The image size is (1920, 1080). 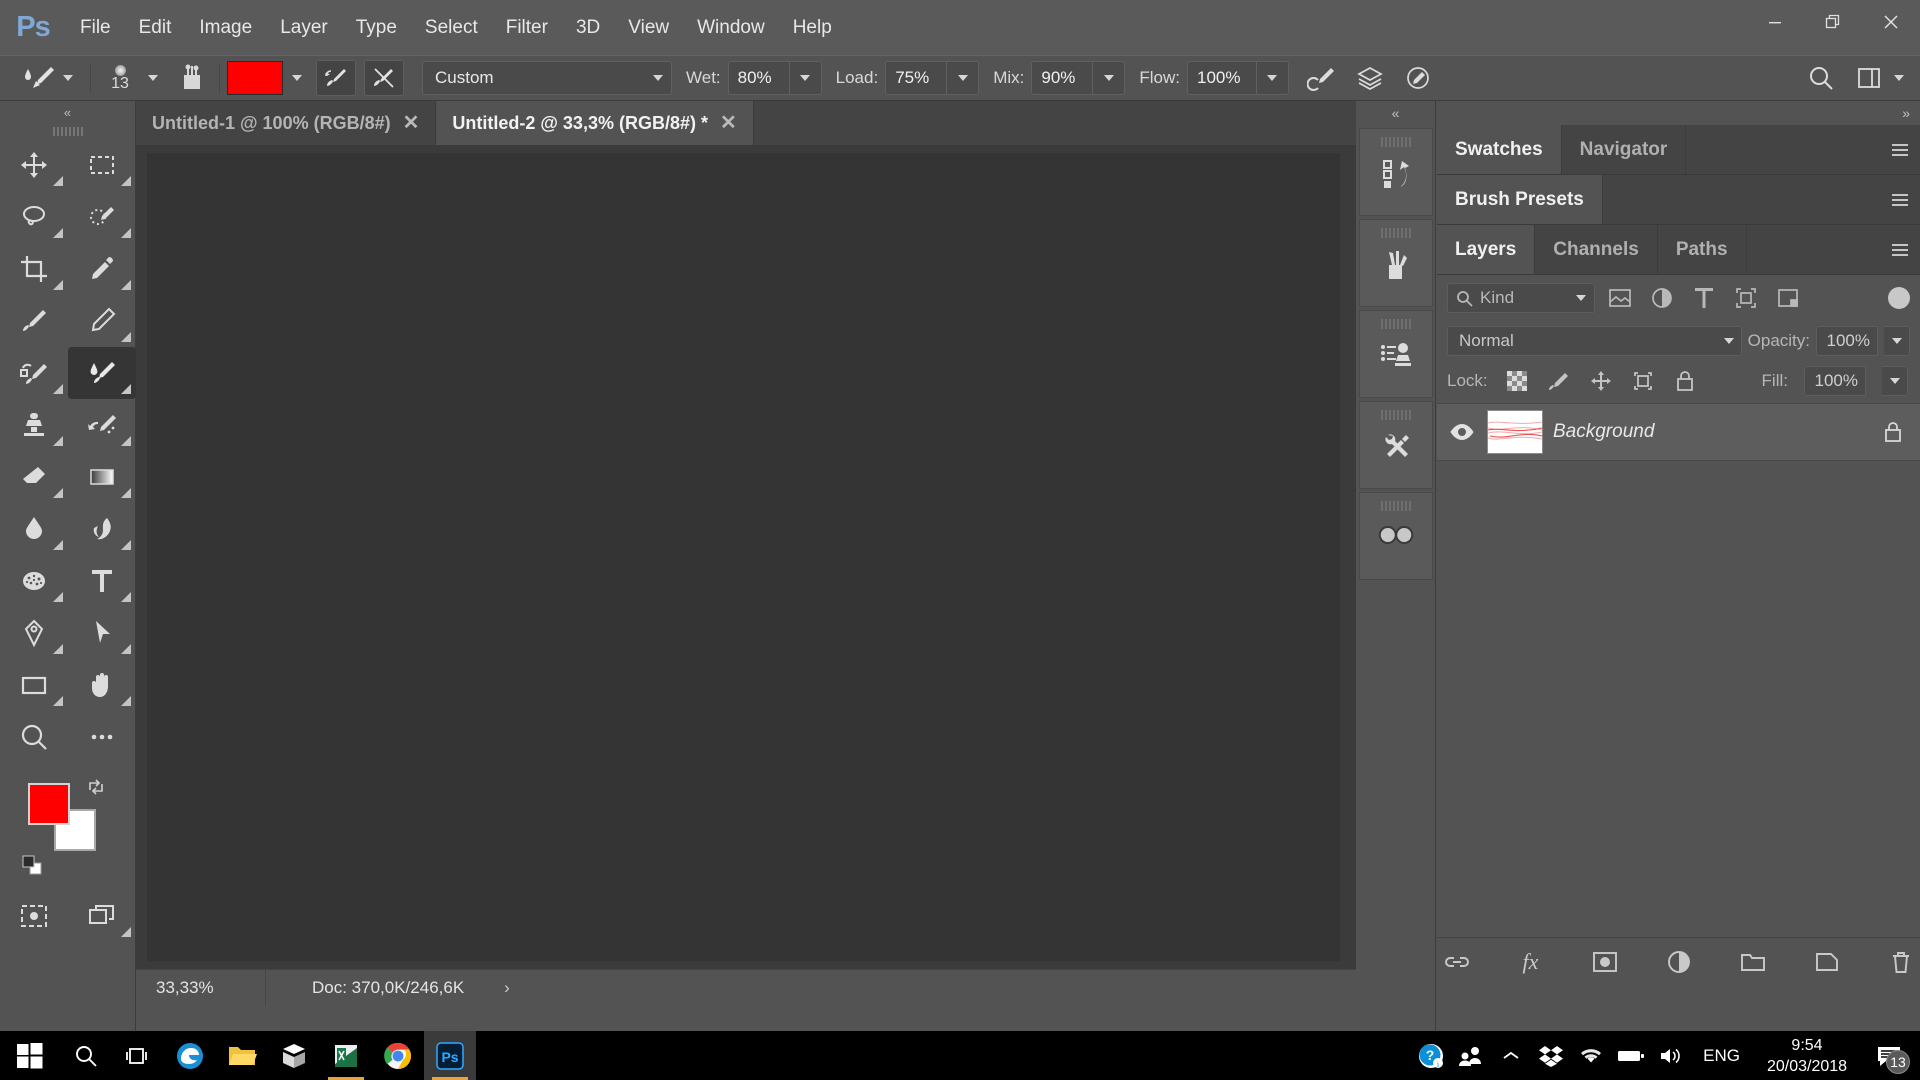 What do you see at coordinates (34, 321) in the screenshot?
I see `healing-brush-tool` at bounding box center [34, 321].